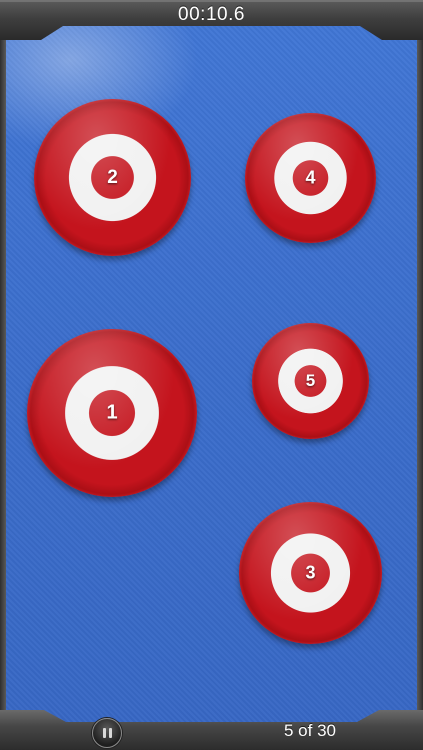  I want to click on target-1: 1, so click(112, 413).